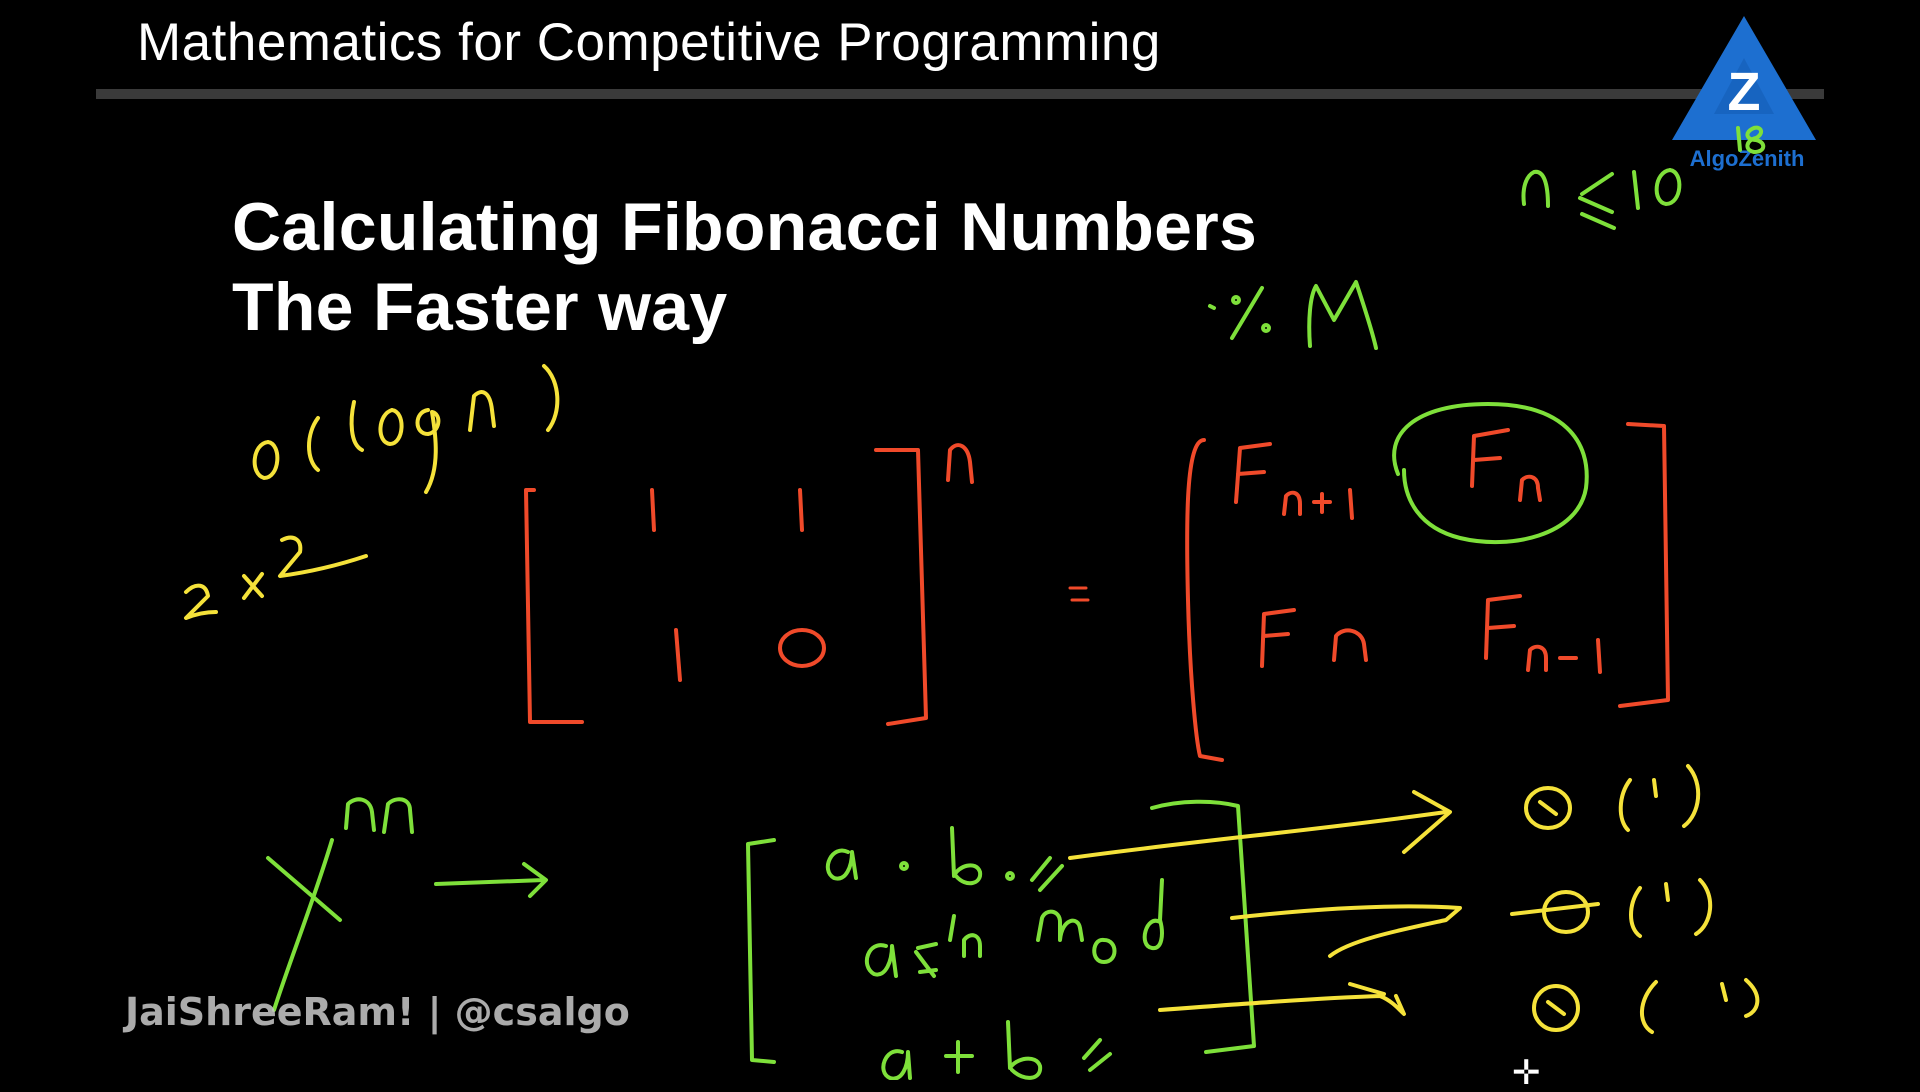 The image size is (1920, 1092). Describe the element at coordinates (749, 584) in the screenshot. I see `base-matrix` at that location.